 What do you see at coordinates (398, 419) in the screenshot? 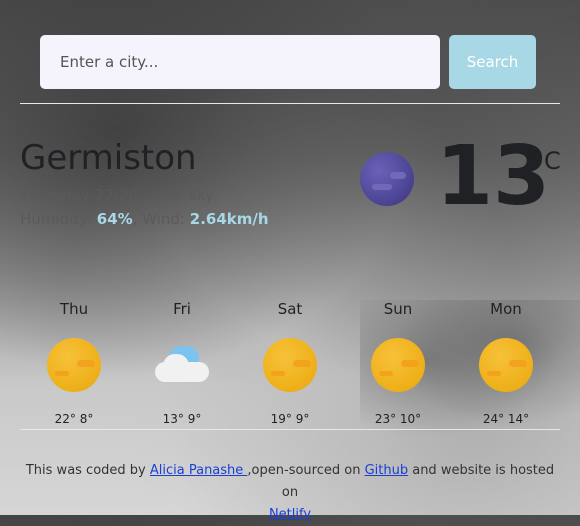
I see `forecast-temps: 23° 10°` at bounding box center [398, 419].